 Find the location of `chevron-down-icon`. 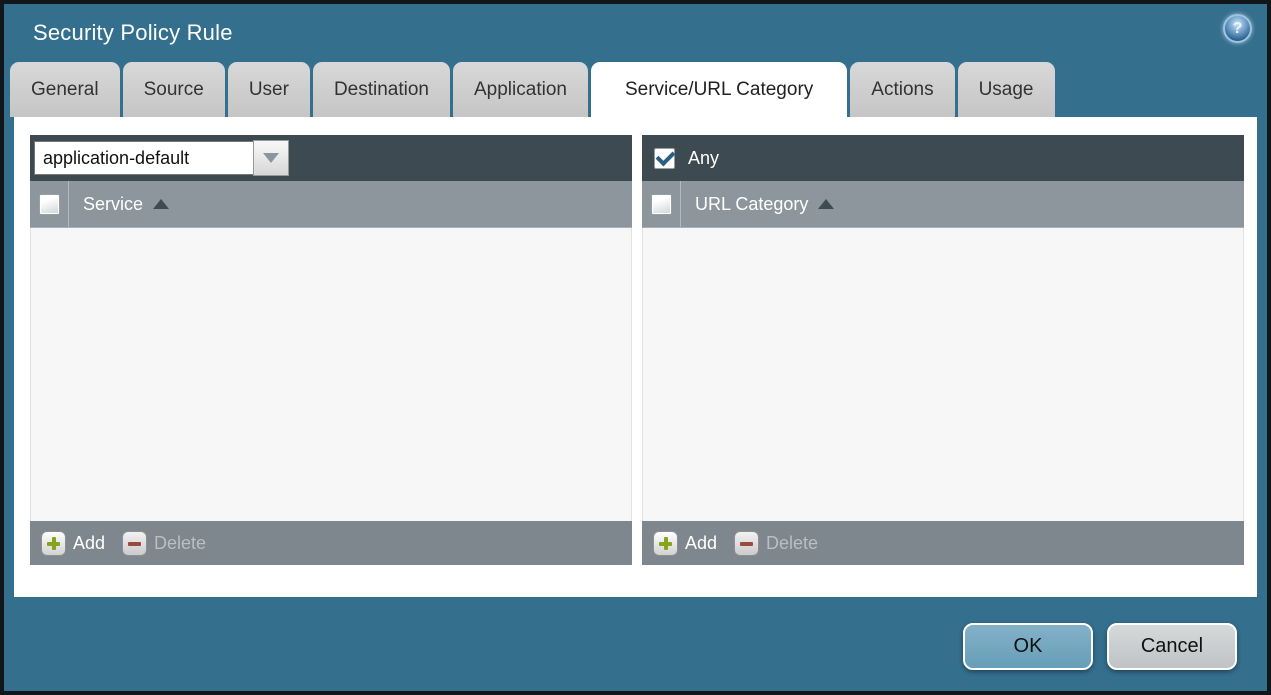

chevron-down-icon is located at coordinates (271, 158).